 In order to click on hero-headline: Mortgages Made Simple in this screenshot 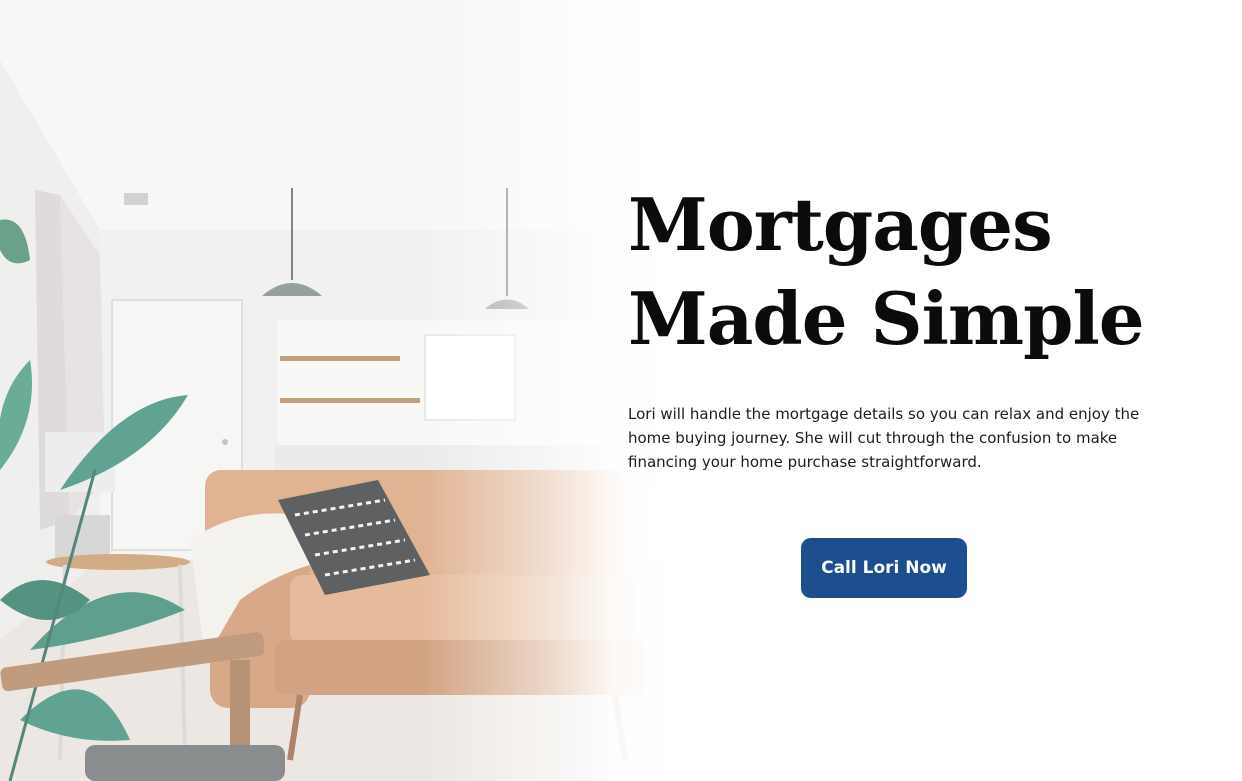, I will do `click(908, 272)`.